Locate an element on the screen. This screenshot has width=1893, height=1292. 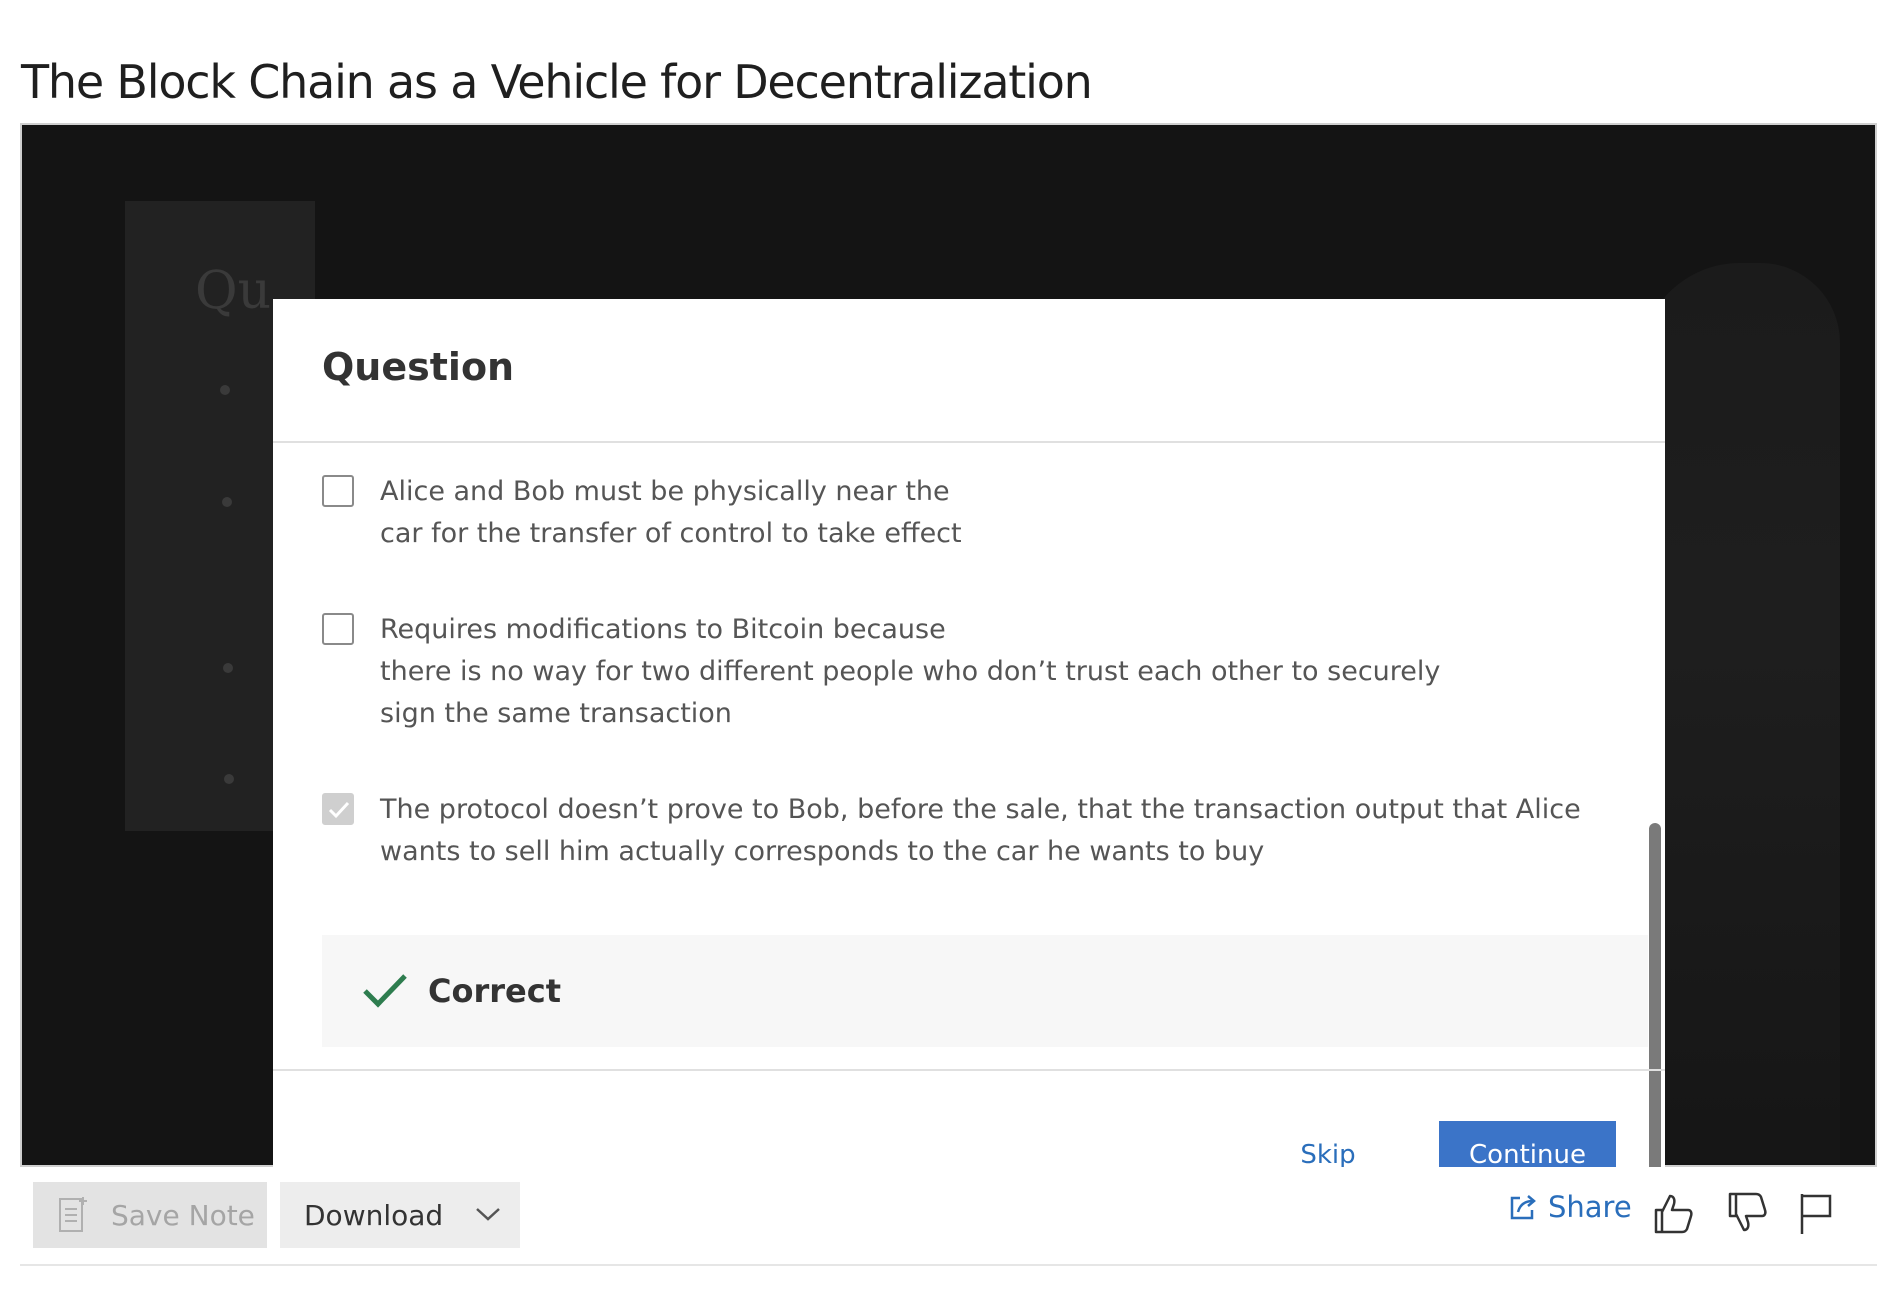
continue-button: Continue is located at coordinates (1527, 1144).